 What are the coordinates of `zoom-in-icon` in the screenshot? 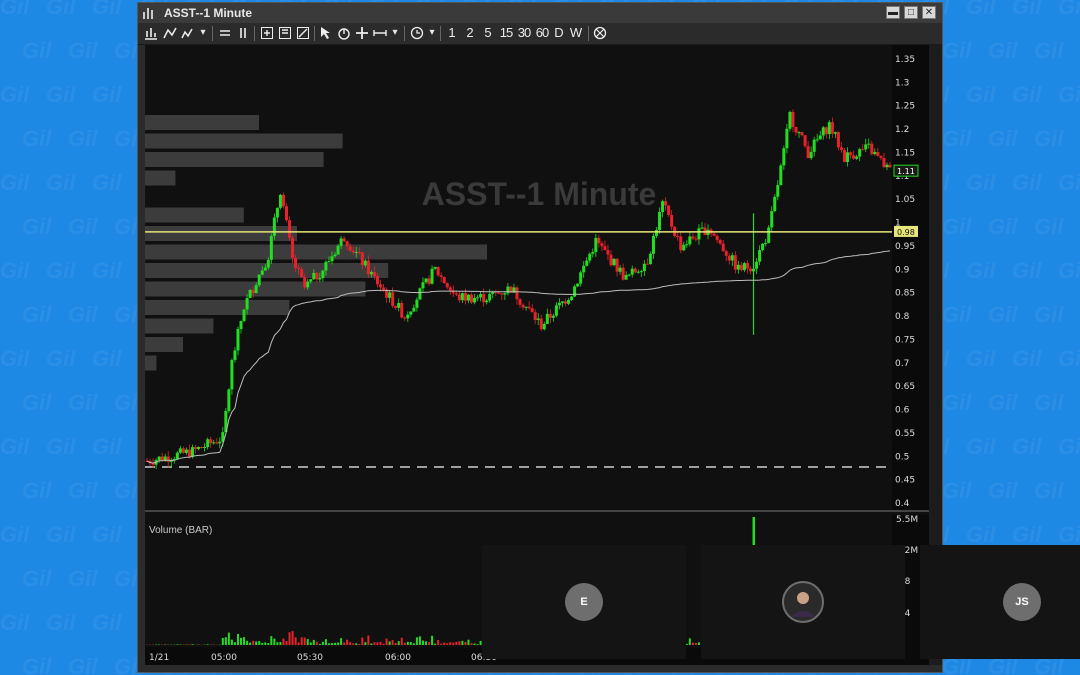 It's located at (267, 33).